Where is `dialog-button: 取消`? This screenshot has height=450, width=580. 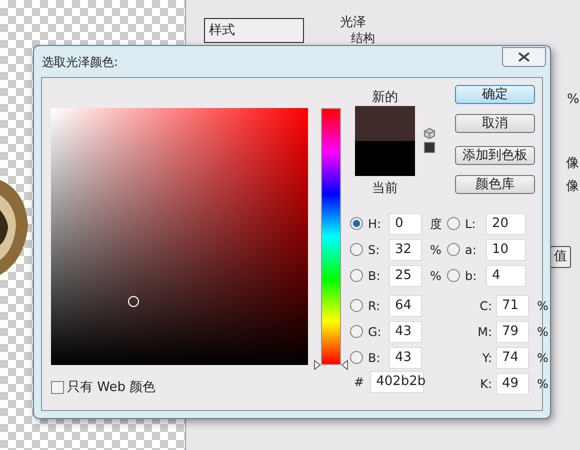
dialog-button: 取消 is located at coordinates (495, 123).